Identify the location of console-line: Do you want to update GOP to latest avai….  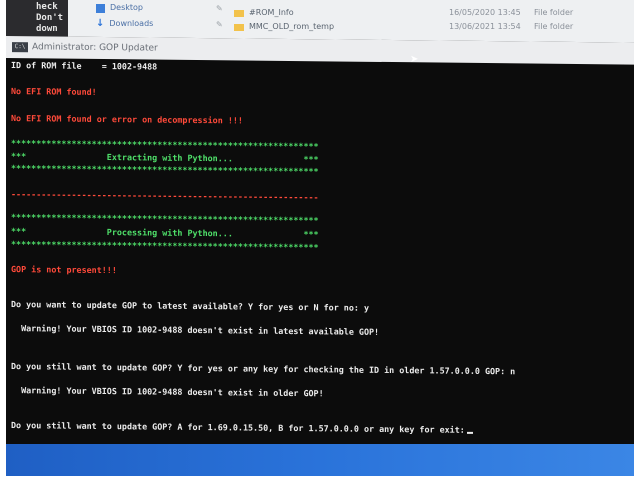
(190, 306).